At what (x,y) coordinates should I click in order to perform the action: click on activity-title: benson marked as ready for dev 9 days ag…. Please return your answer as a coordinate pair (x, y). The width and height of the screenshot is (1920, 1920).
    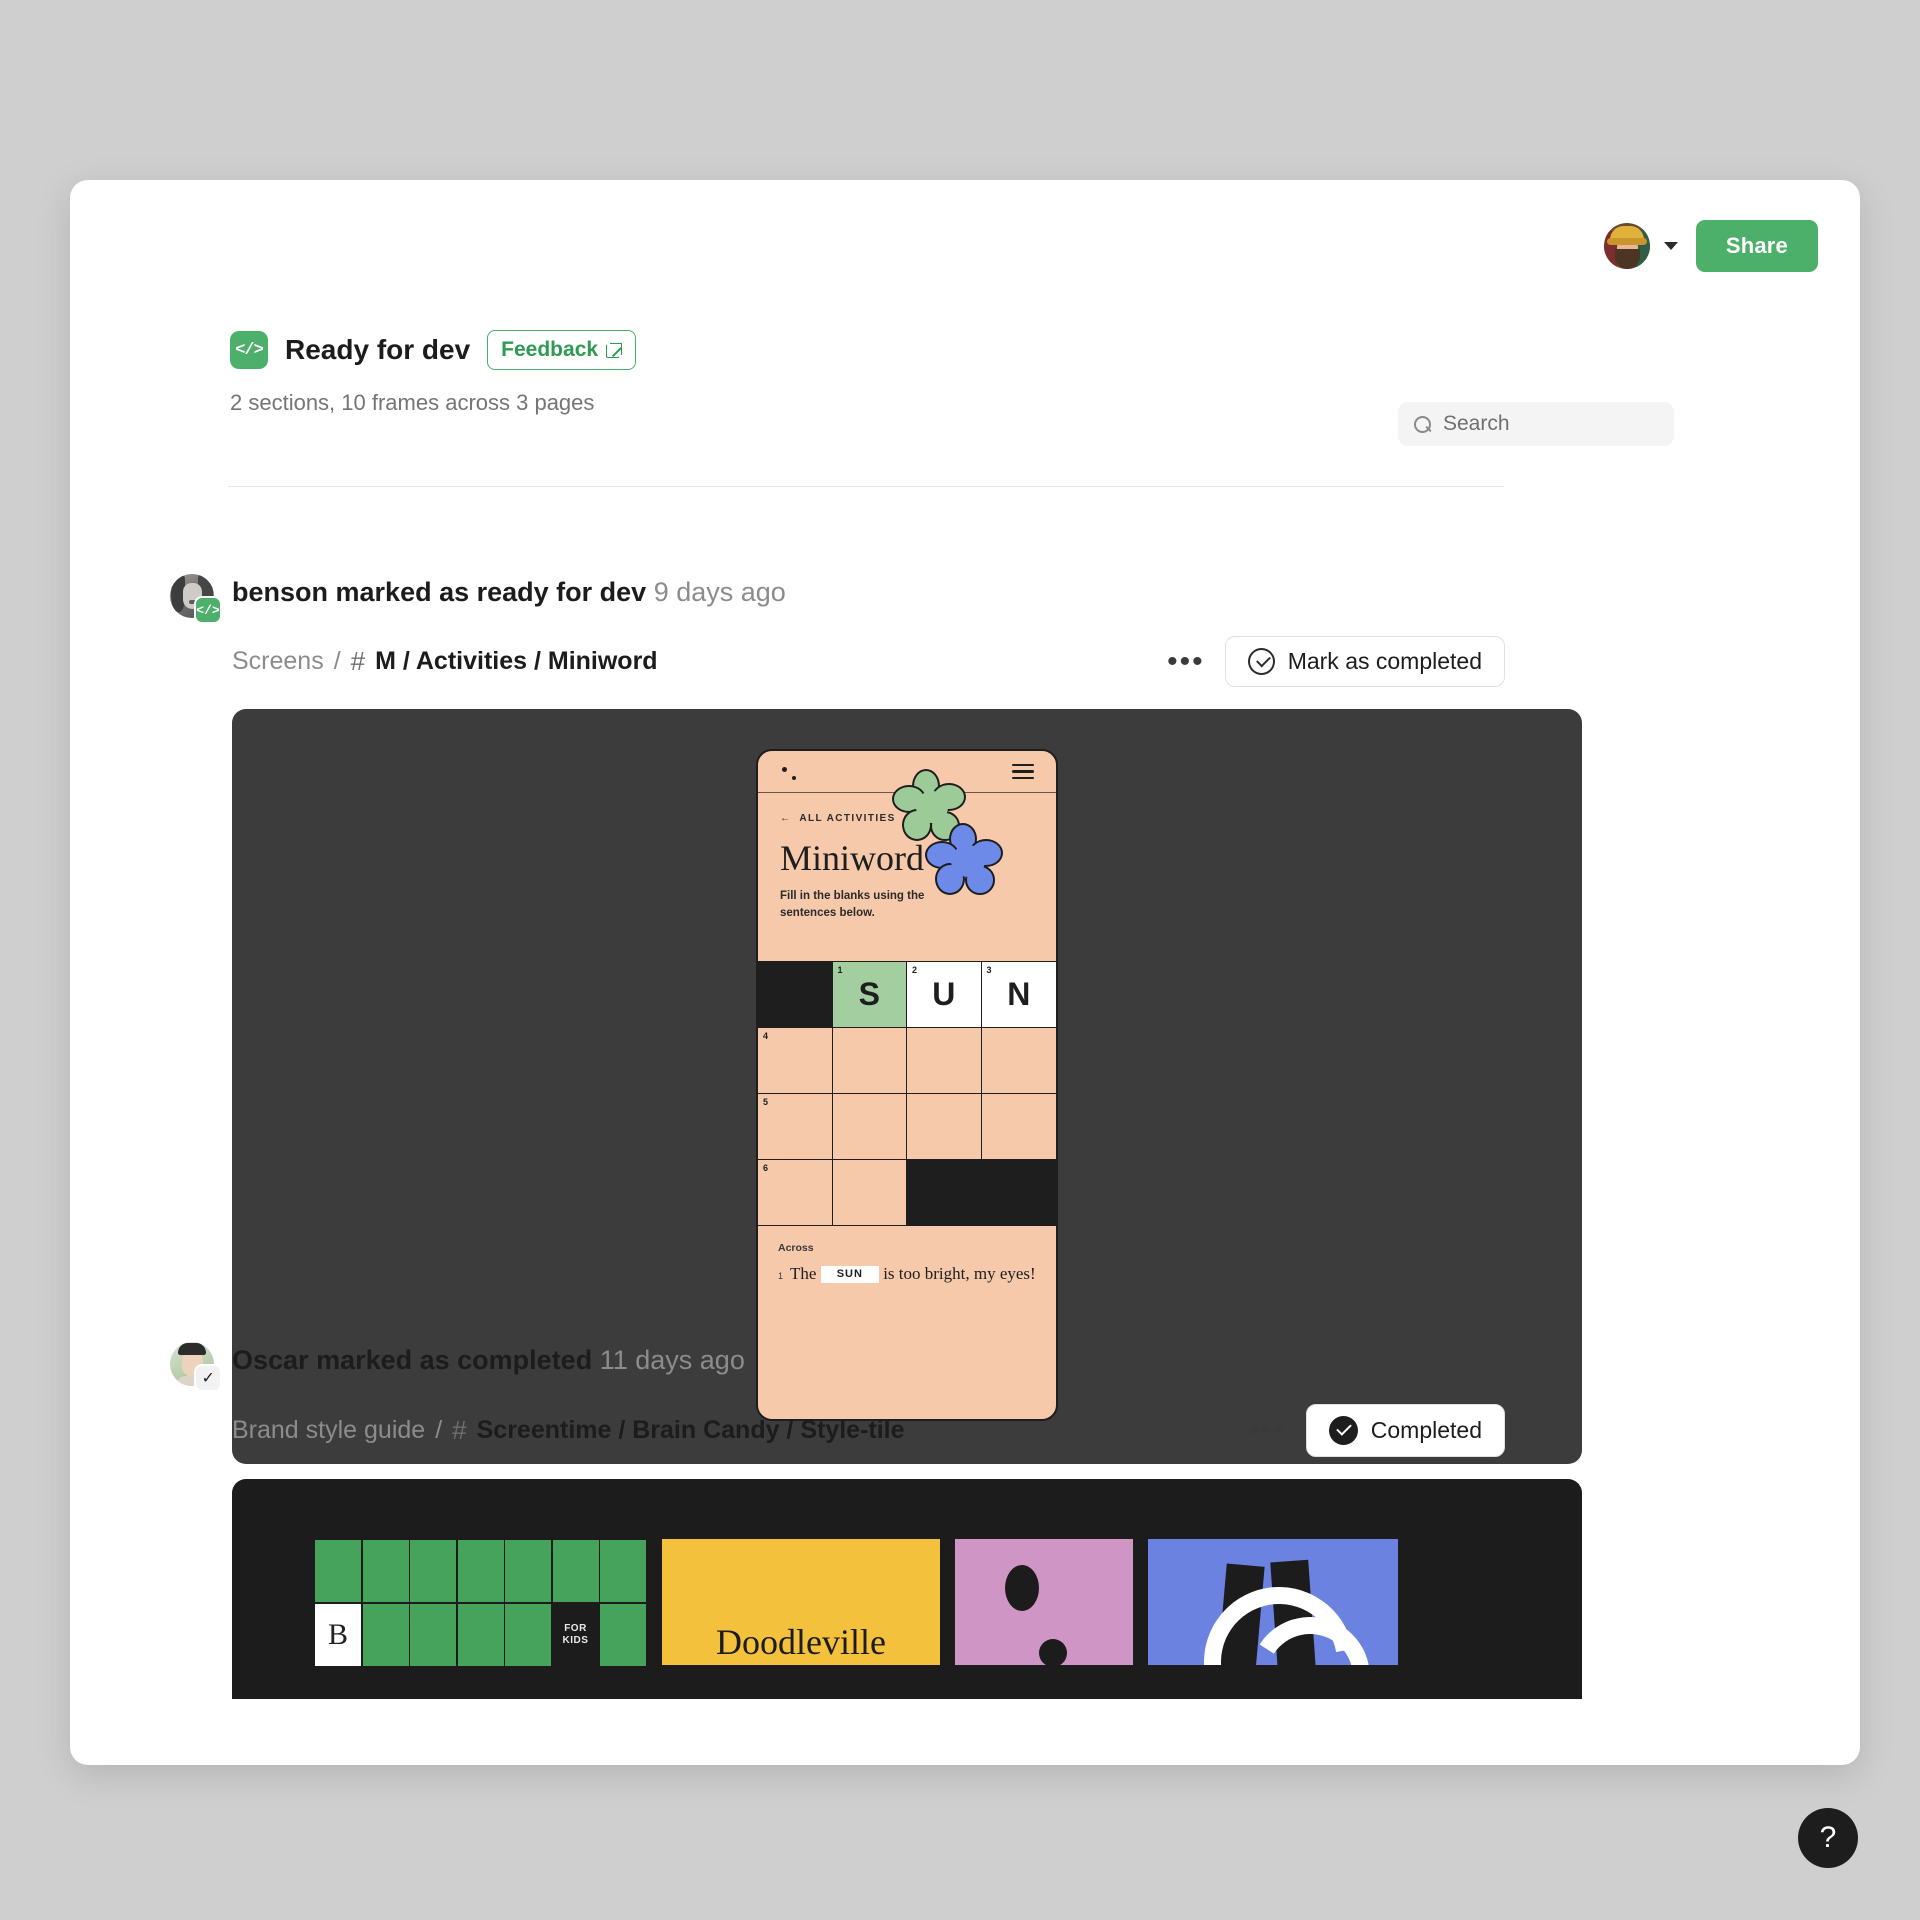
    Looking at the image, I should click on (509, 590).